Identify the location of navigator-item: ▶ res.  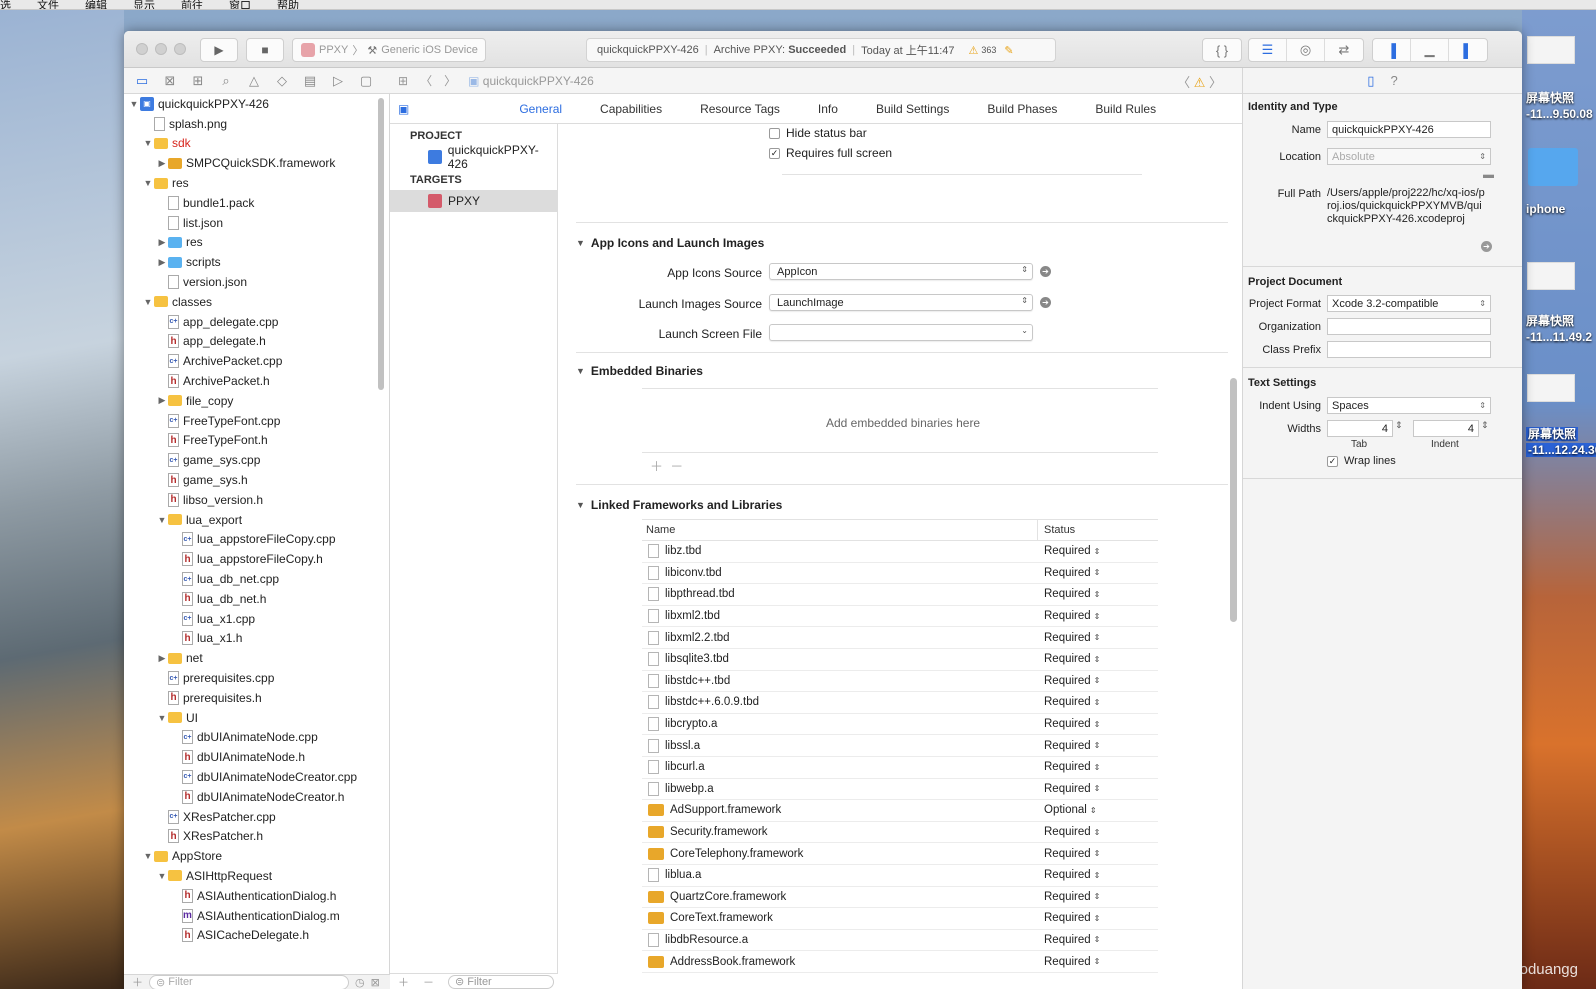
(256, 243).